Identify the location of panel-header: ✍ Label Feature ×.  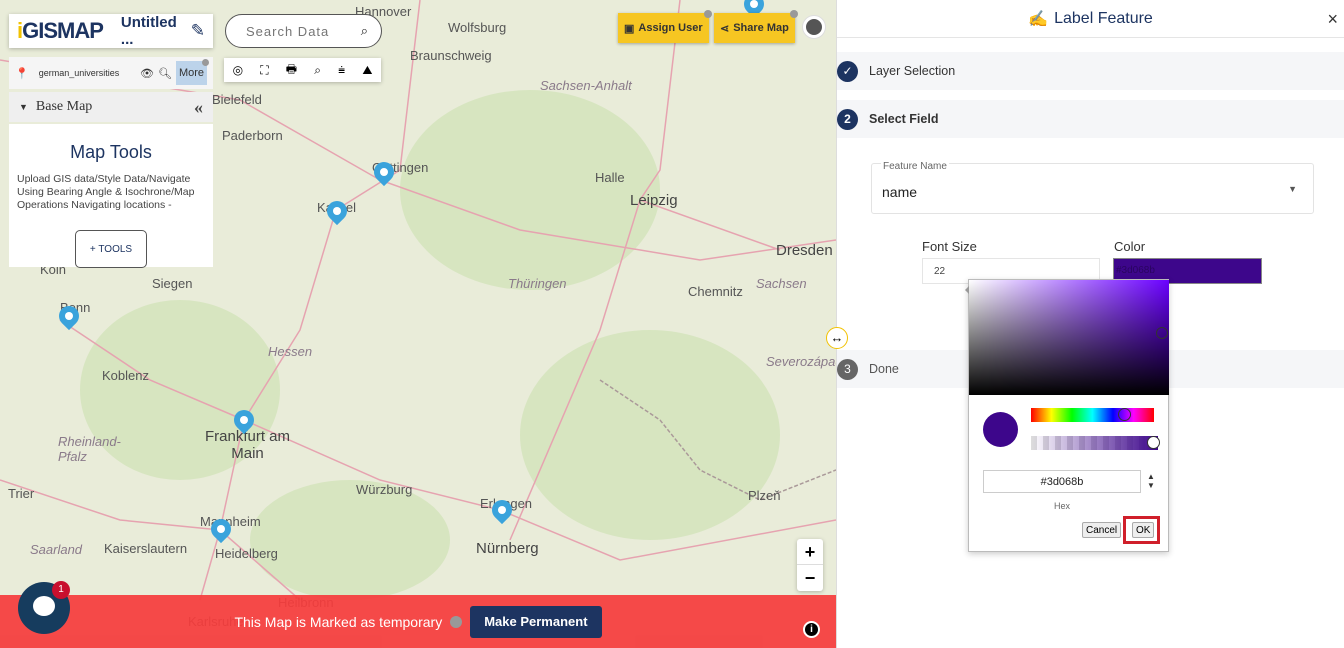
(1090, 19).